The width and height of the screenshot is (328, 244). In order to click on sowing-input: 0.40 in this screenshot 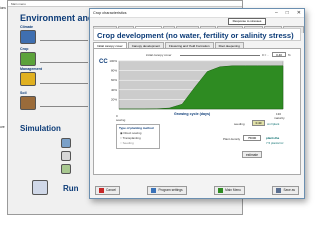, I will do `click(258, 123)`.